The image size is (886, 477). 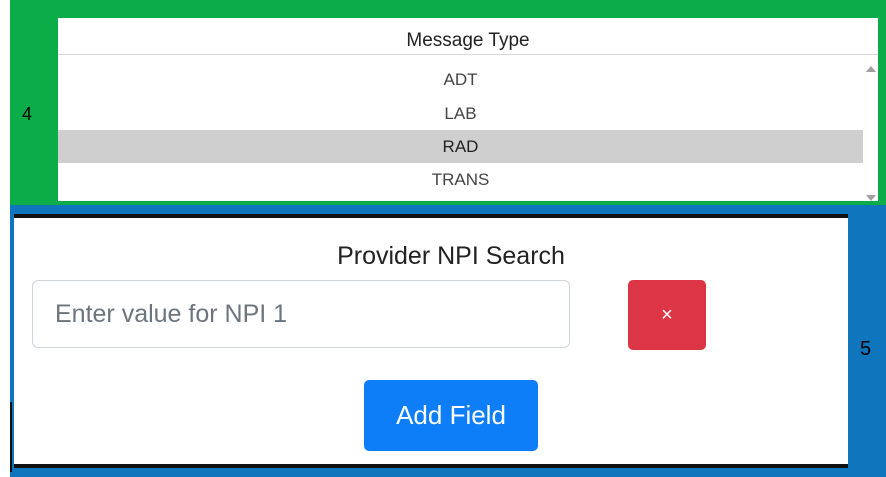 What do you see at coordinates (27, 114) in the screenshot?
I see `section-number: 4` at bounding box center [27, 114].